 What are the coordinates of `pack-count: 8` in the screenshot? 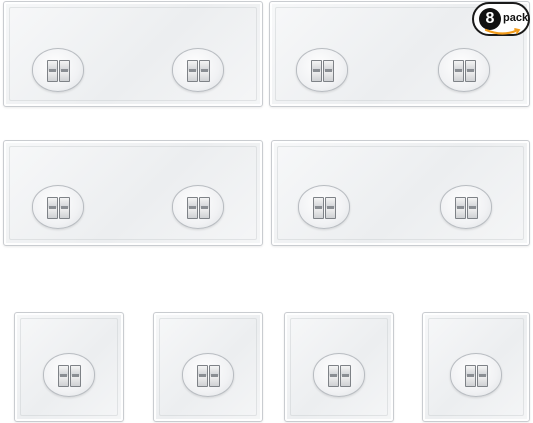 It's located at (490, 19).